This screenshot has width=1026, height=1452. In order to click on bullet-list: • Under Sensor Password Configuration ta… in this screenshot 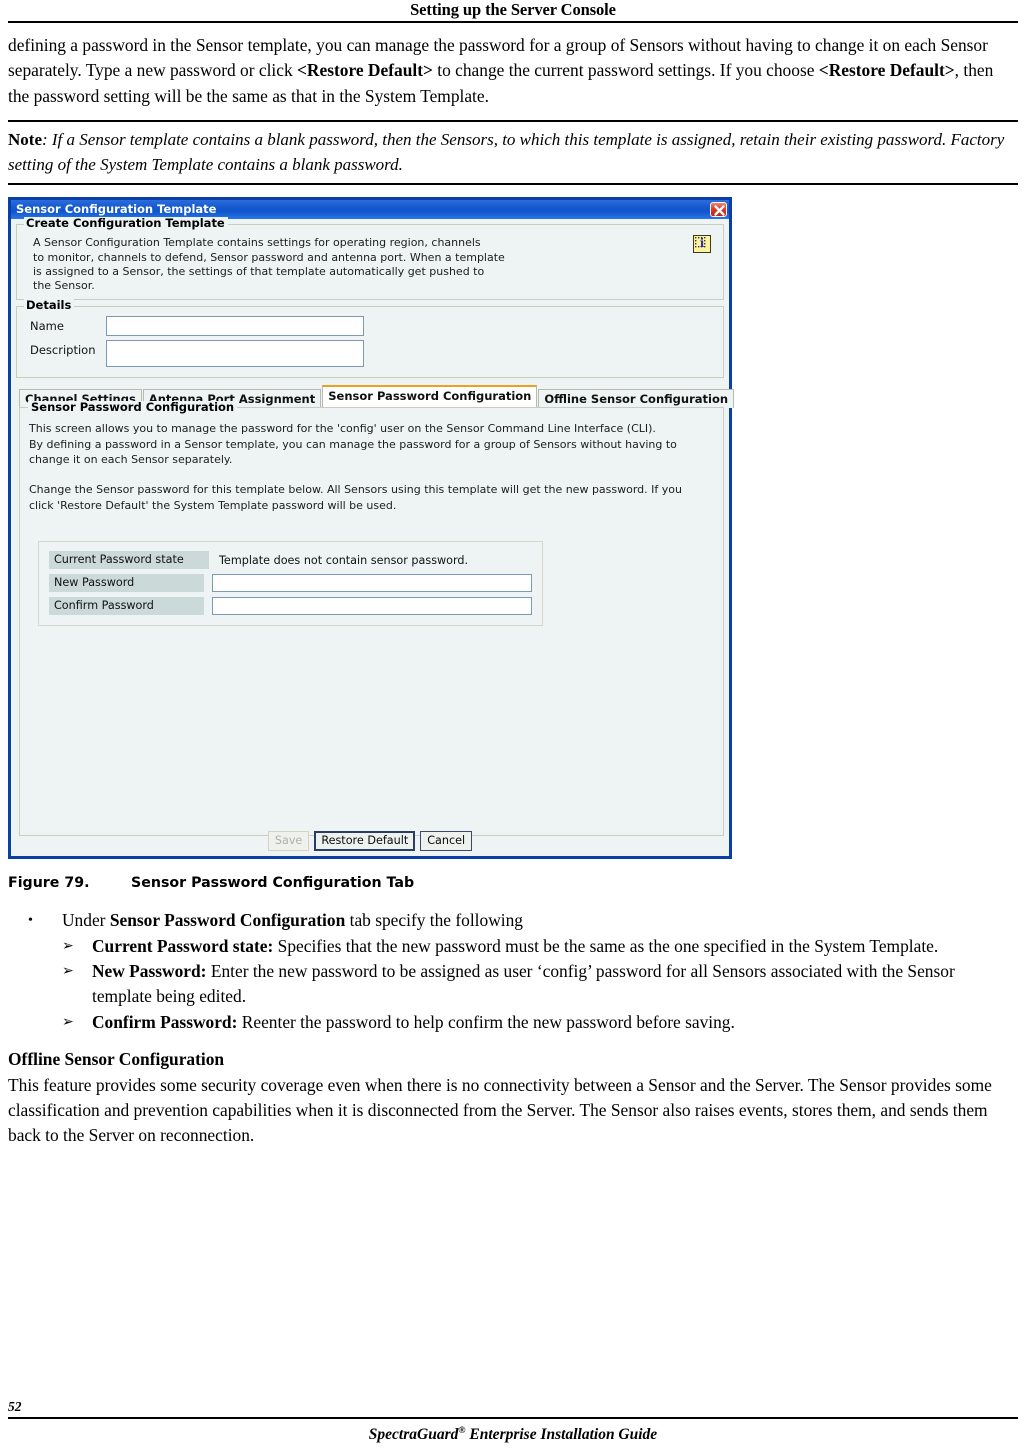, I will do `click(513, 971)`.